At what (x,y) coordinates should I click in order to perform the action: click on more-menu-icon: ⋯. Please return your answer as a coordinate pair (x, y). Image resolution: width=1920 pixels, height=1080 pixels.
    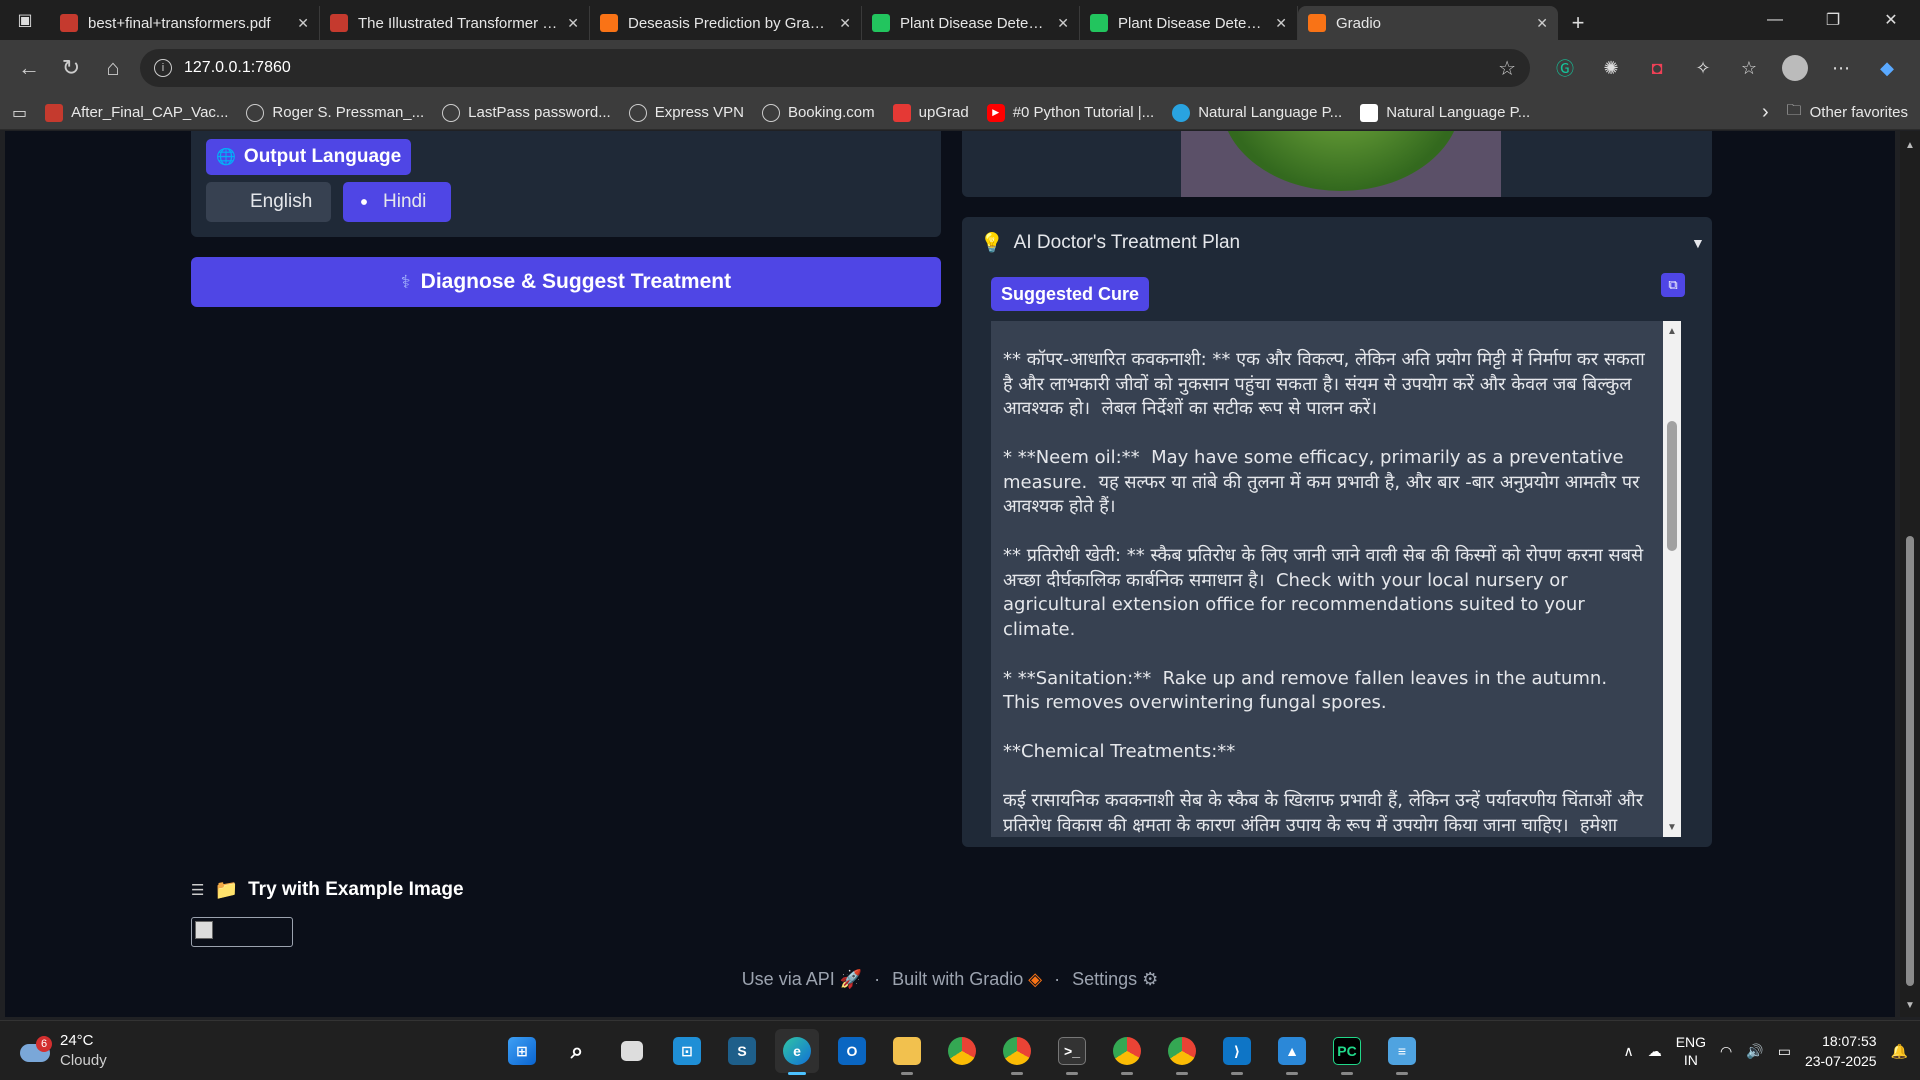
    Looking at the image, I should click on (1841, 68).